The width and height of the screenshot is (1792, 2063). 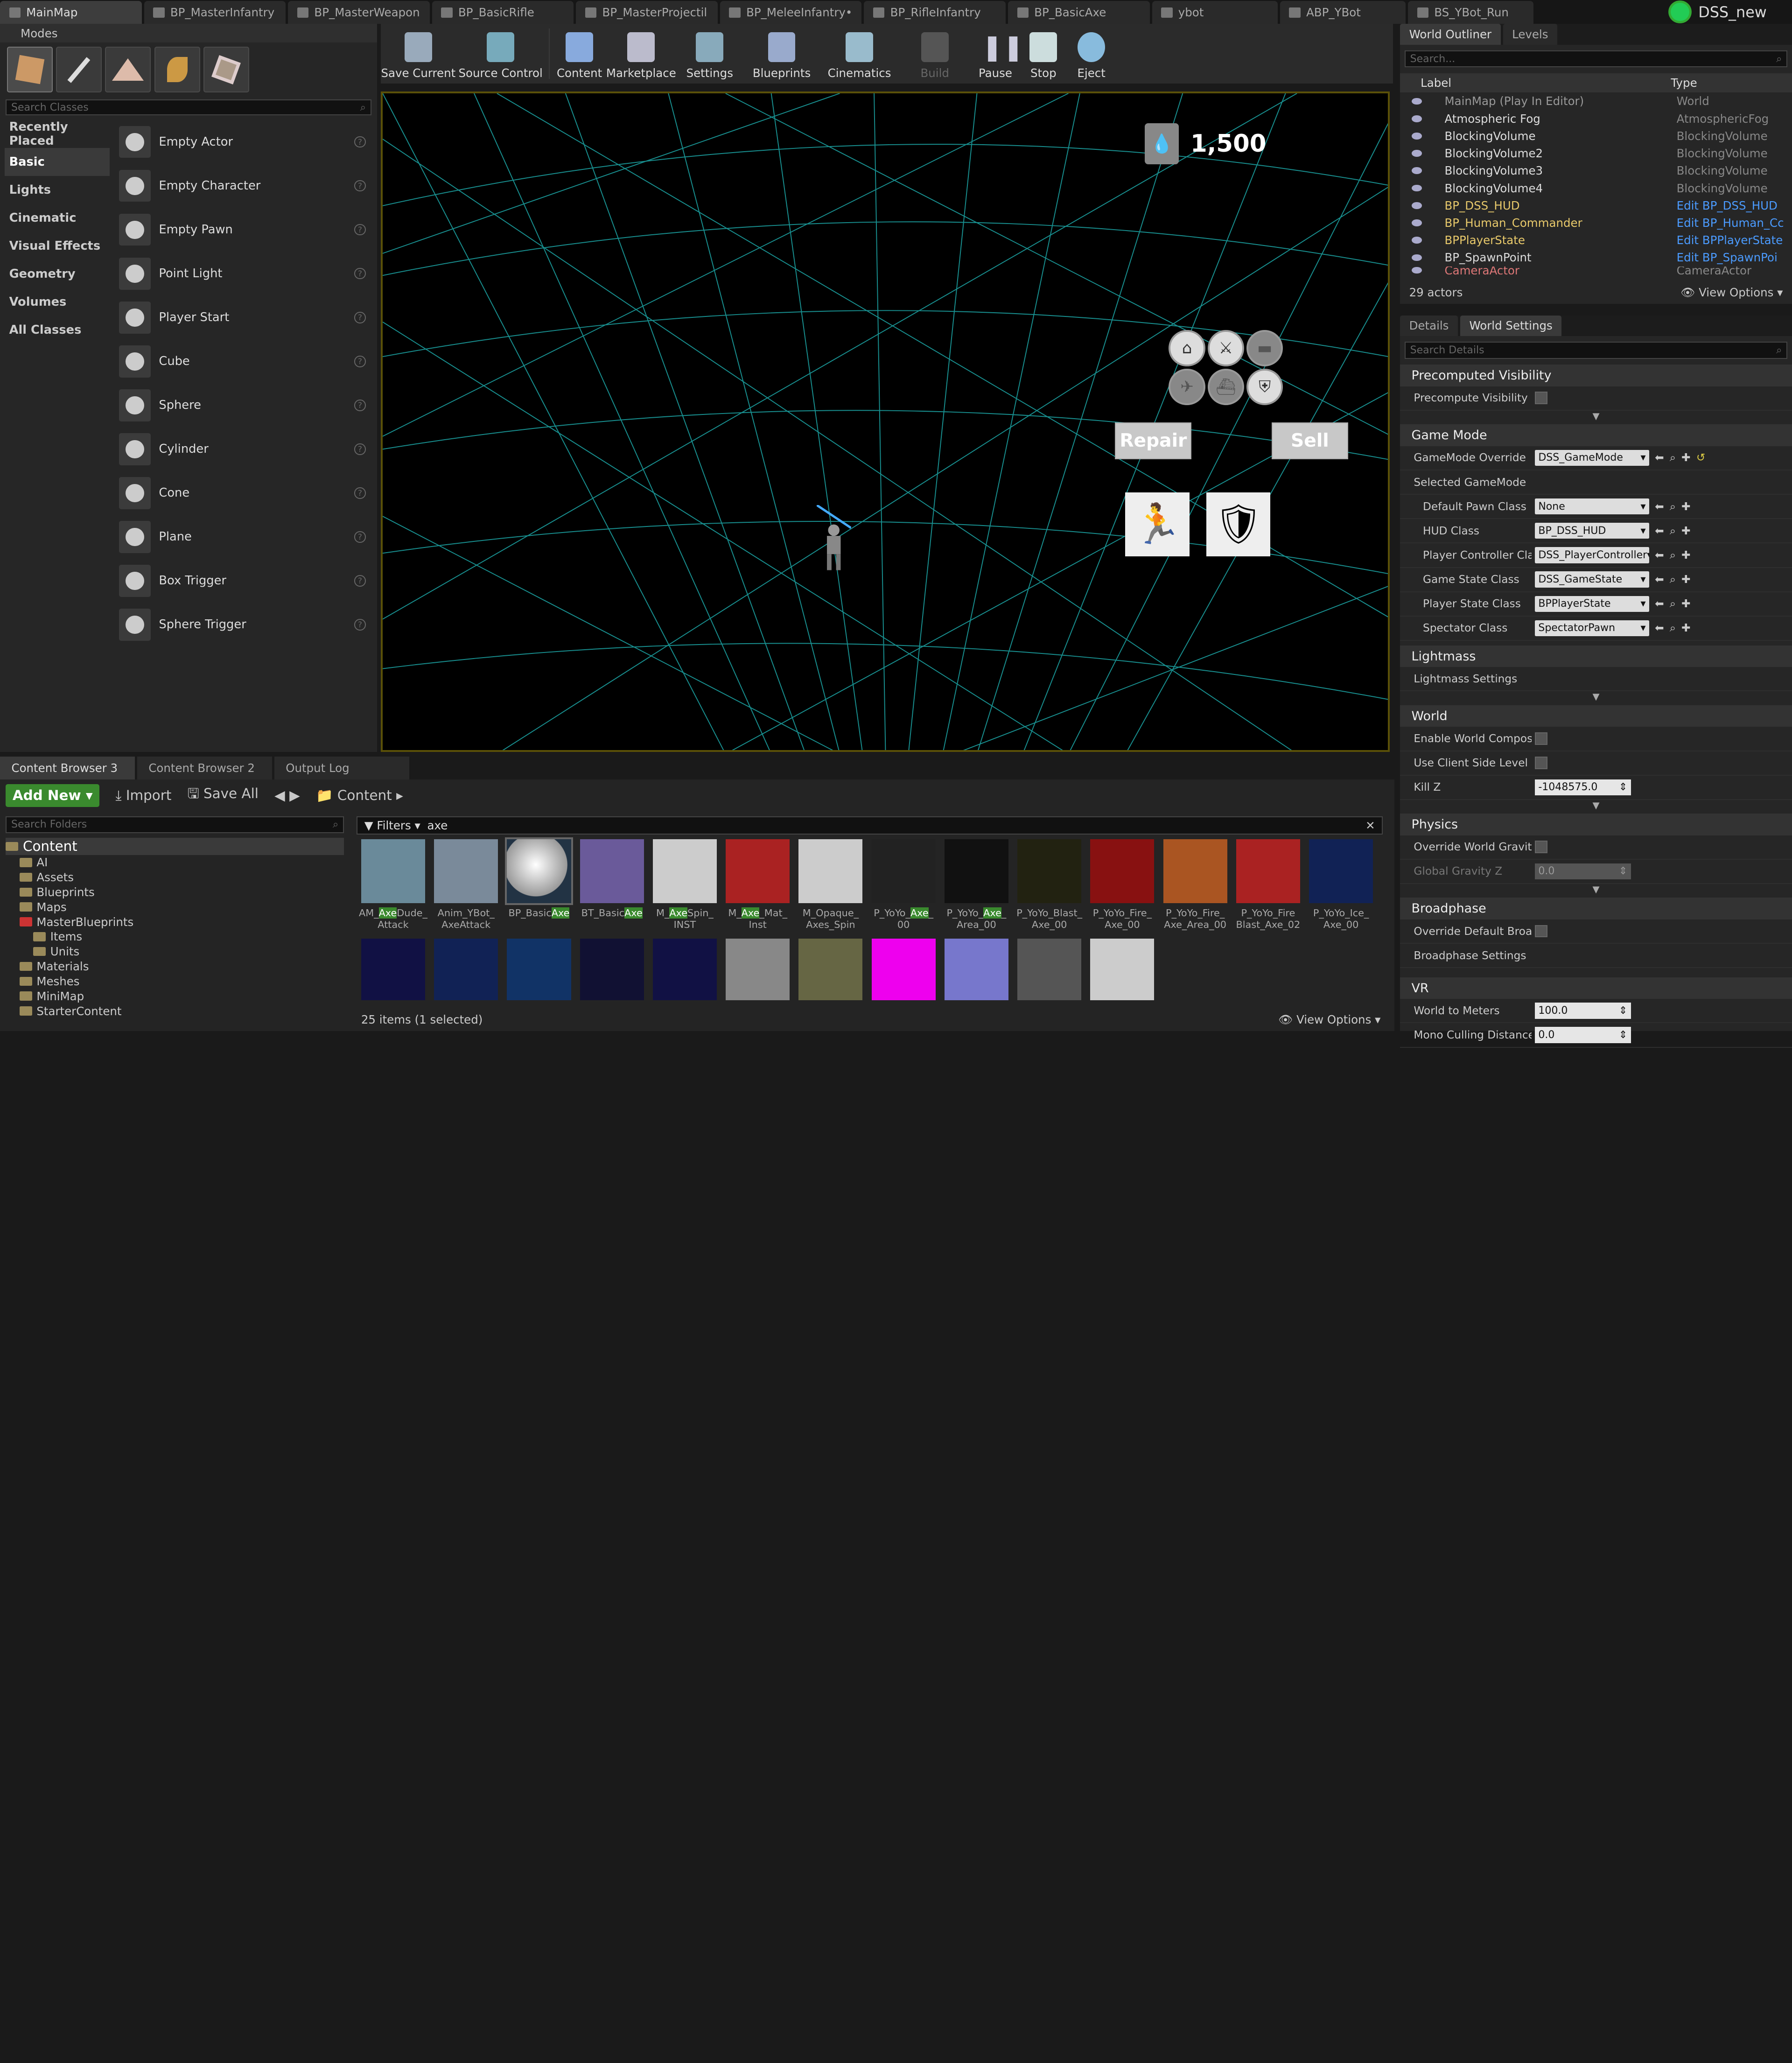 What do you see at coordinates (1343, 12) in the screenshot?
I see `doc-tab: ABP_YBot` at bounding box center [1343, 12].